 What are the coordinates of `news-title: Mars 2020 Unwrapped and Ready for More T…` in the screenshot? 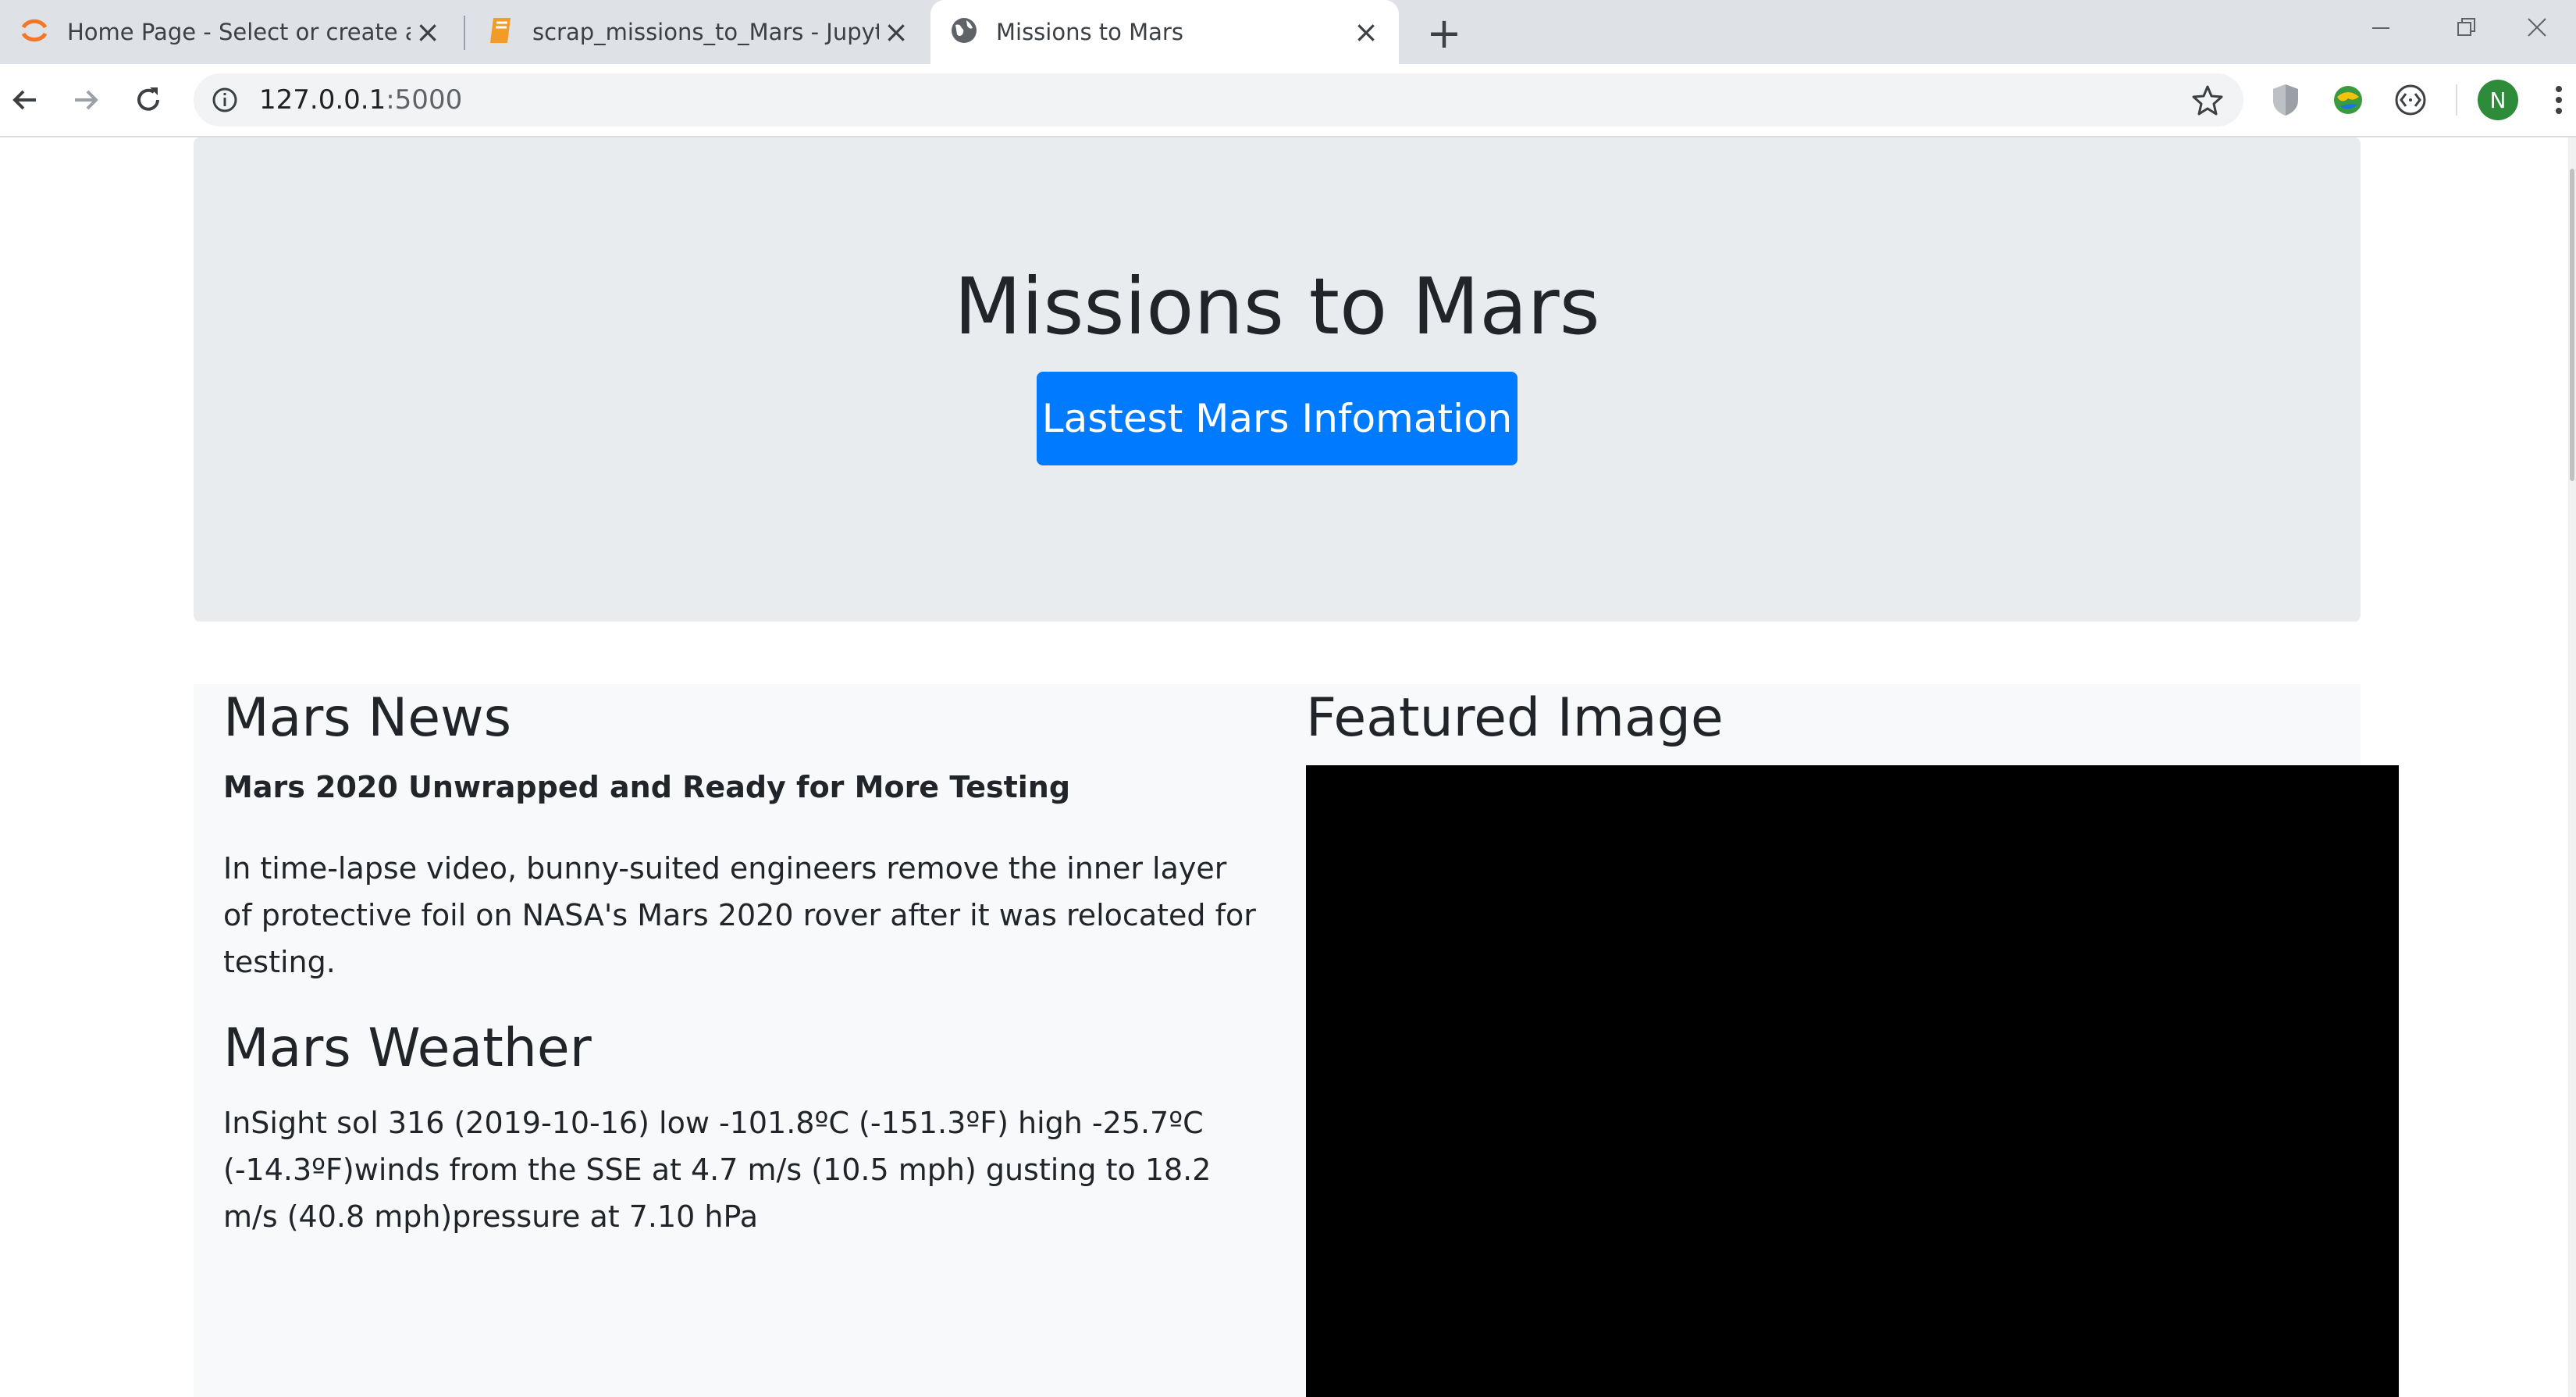 It's located at (647, 787).